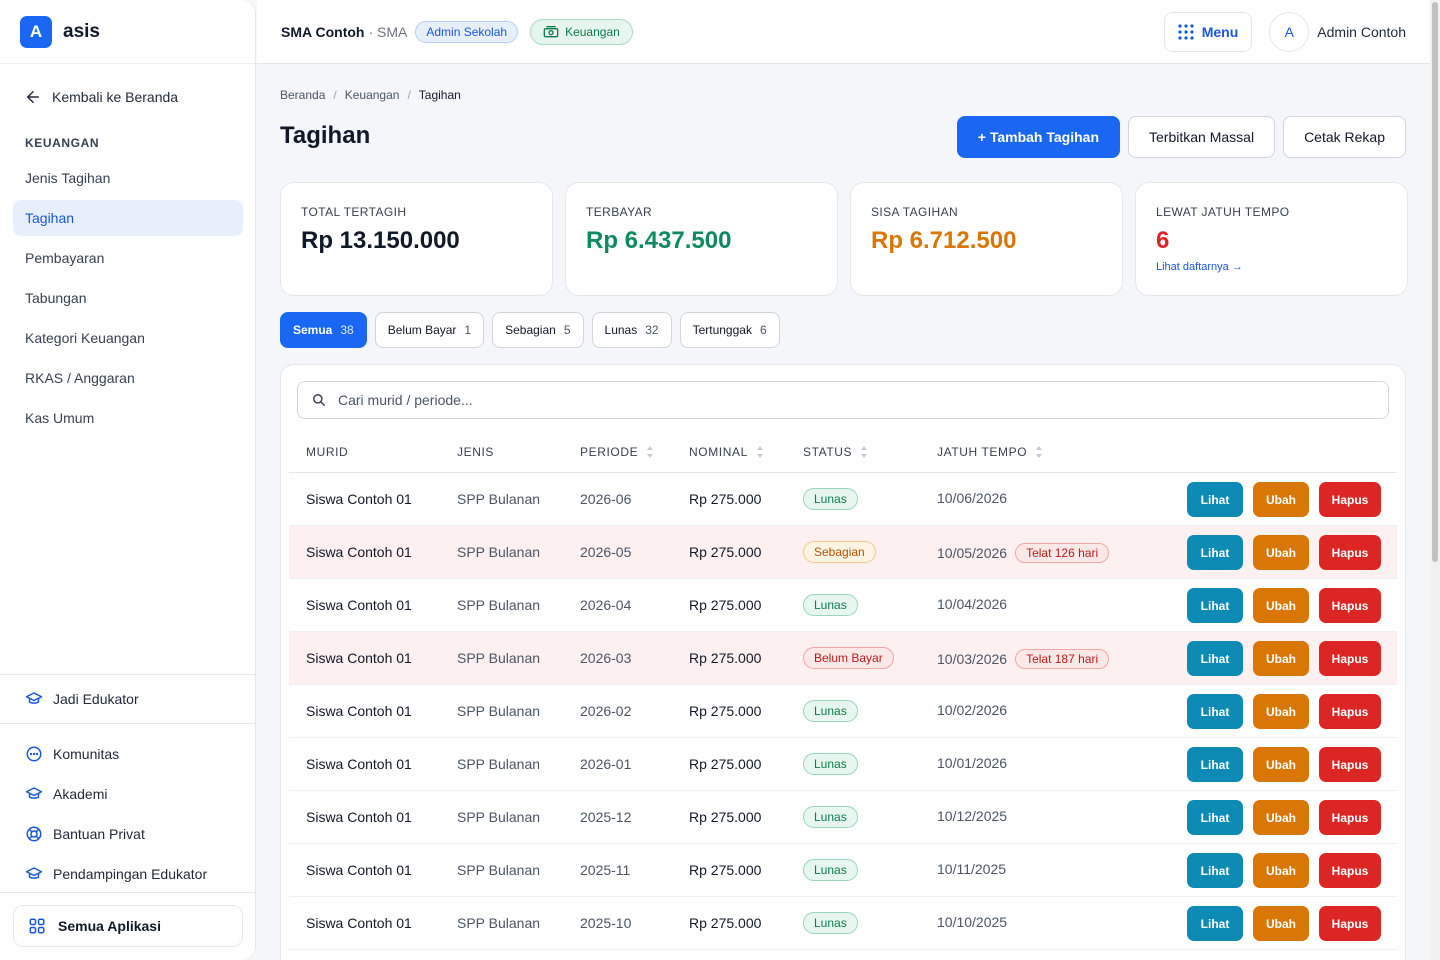 This screenshot has width=1440, height=960. I want to click on sidebar-item-pembayaran: Pembayaran, so click(128, 258).